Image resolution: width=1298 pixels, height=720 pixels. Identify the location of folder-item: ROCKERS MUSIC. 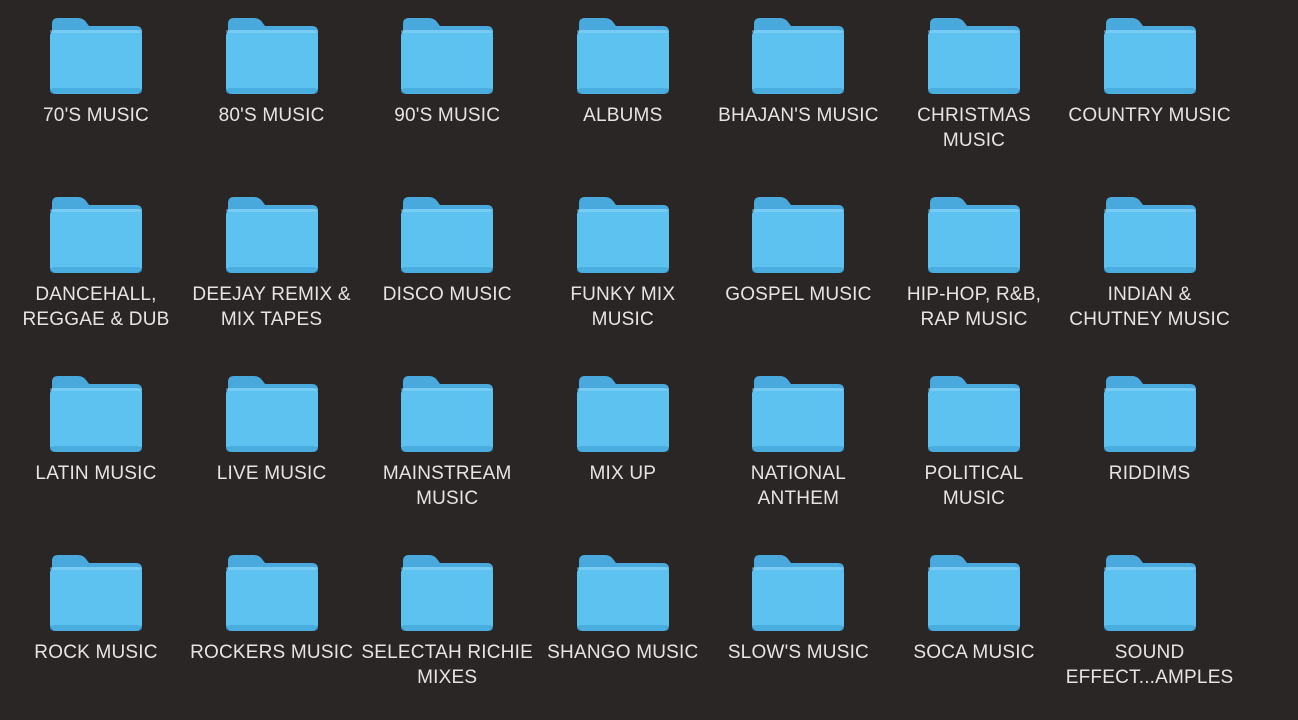
(272, 622).